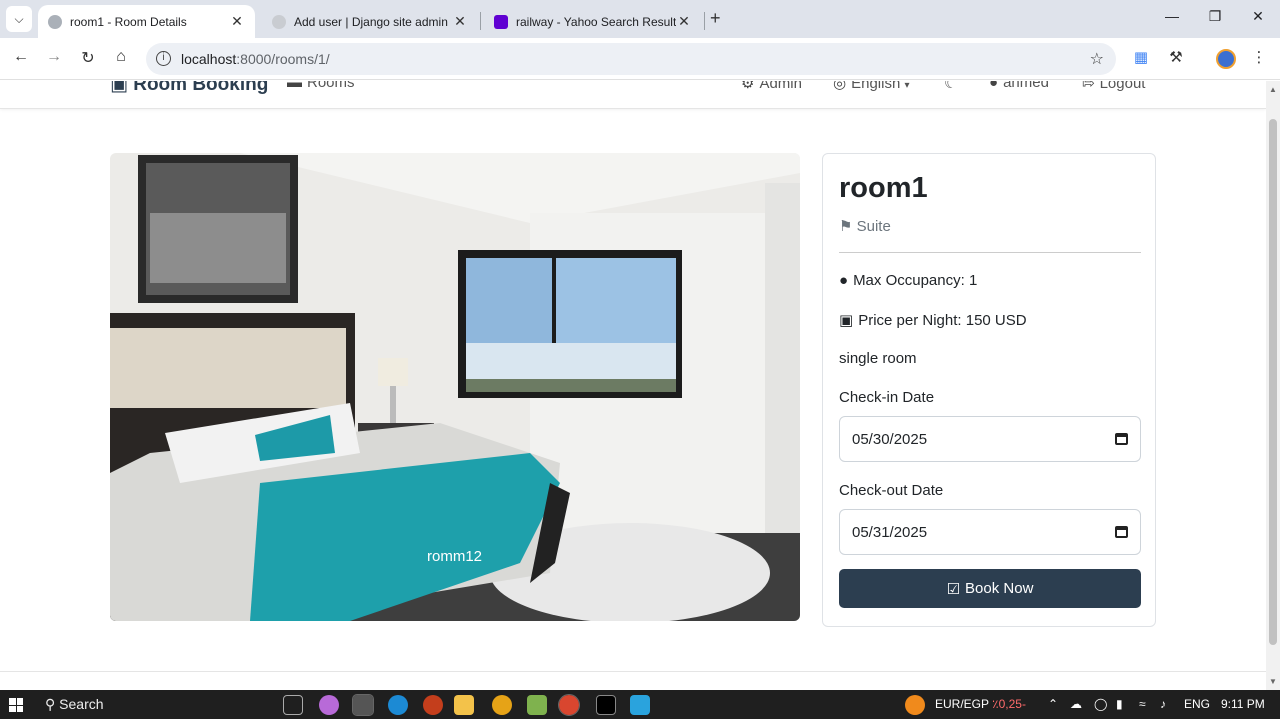 This screenshot has width=1280, height=719. I want to click on book-now-button: ☑ Book Now, so click(990, 588).